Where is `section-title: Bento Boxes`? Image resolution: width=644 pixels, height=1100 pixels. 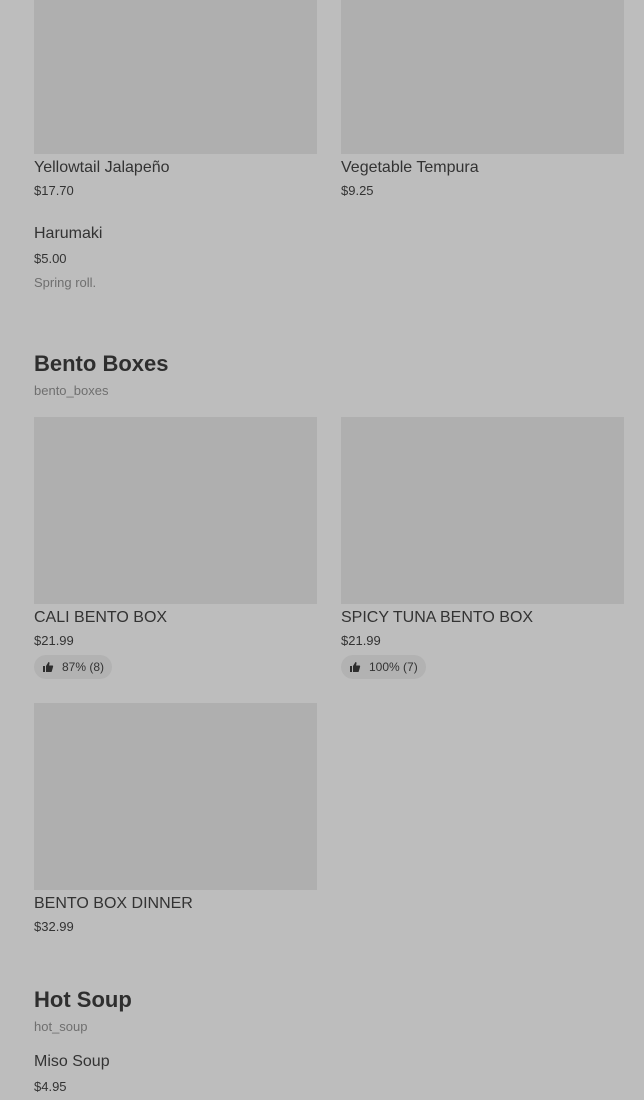
section-title: Bento Boxes is located at coordinates (101, 363).